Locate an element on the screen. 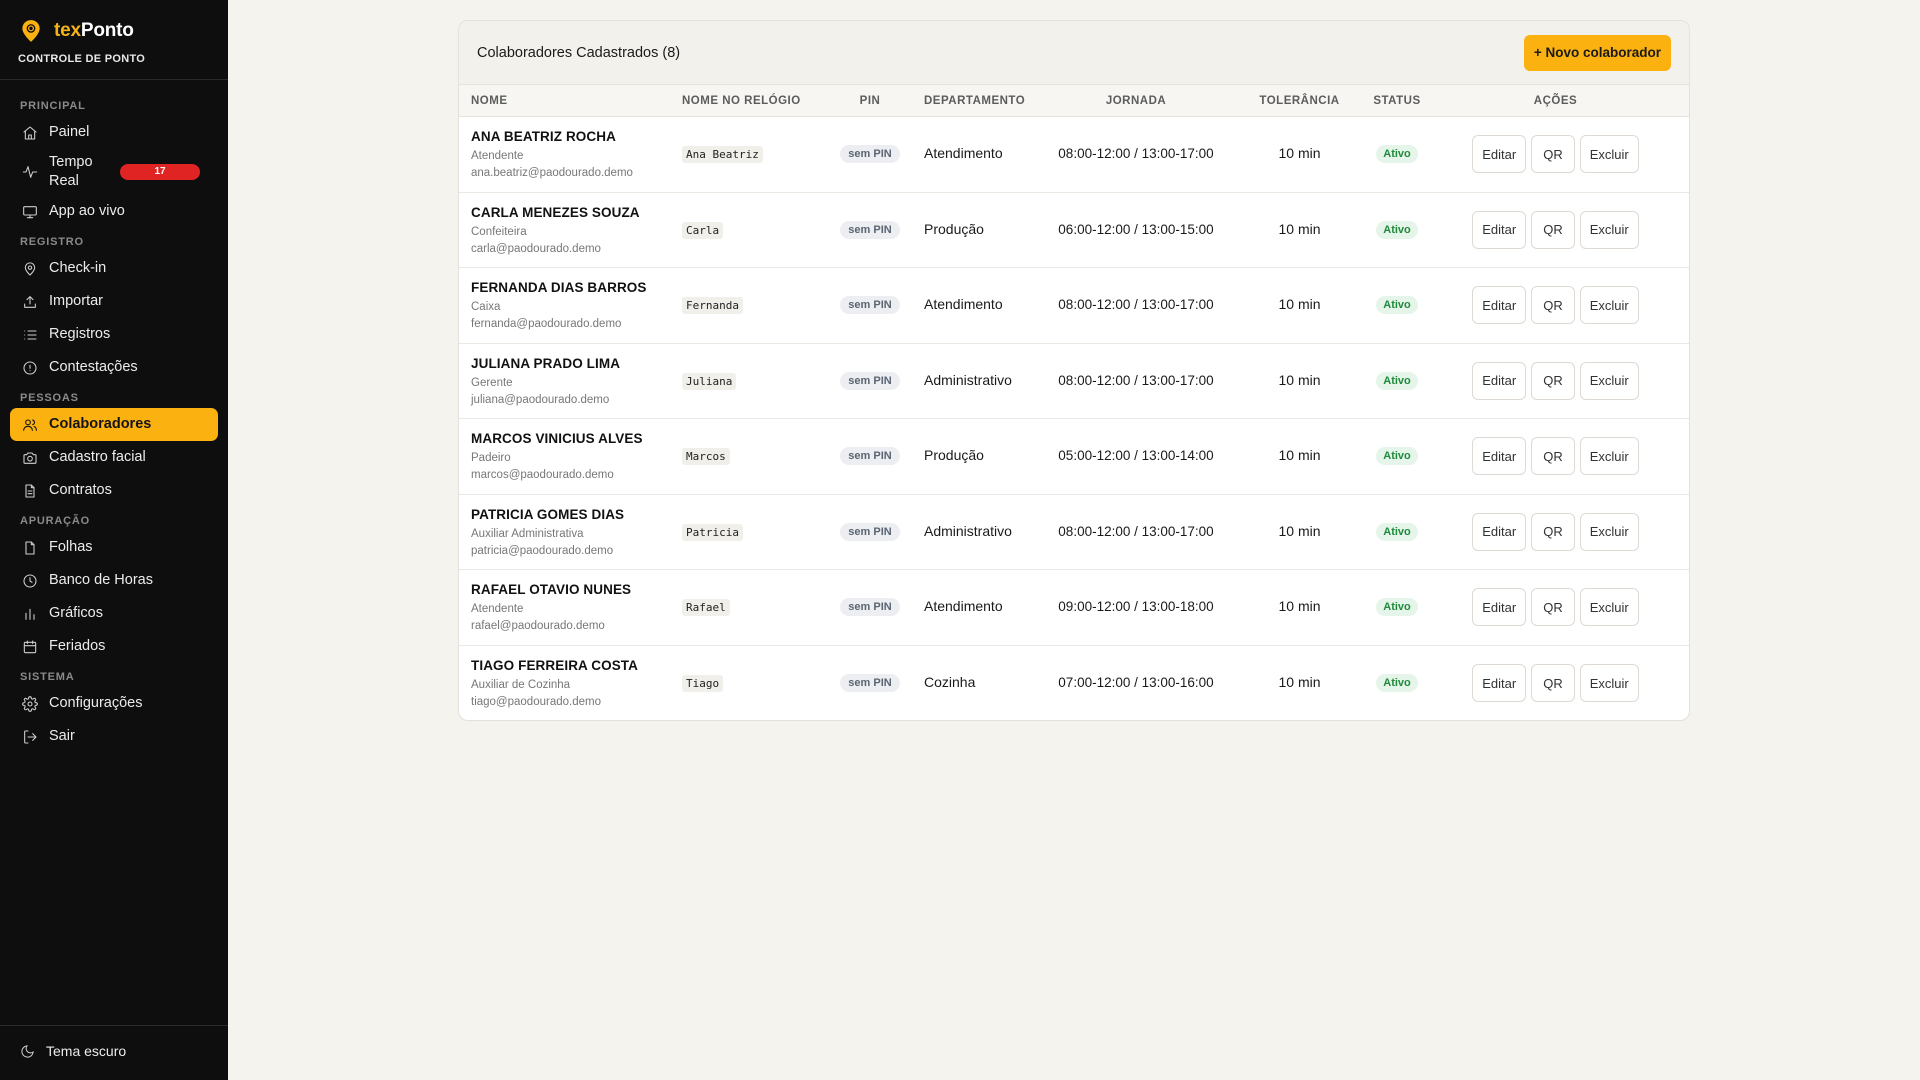 Image resolution: width=1920 pixels, height=1080 pixels. schedule-text: 09:00-12:00 / 13:00-18:00 is located at coordinates (1136, 607).